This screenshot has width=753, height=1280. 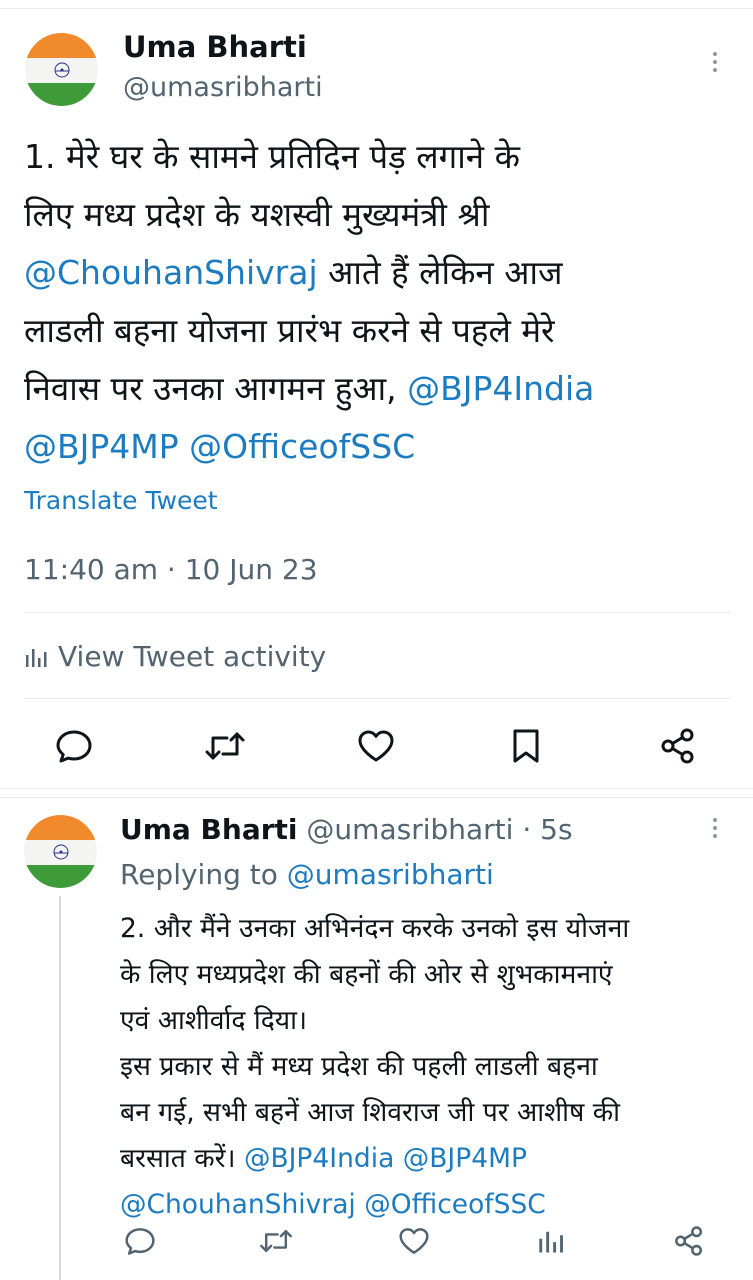 What do you see at coordinates (556, 829) in the screenshot?
I see `reply-time-ago: 5s` at bounding box center [556, 829].